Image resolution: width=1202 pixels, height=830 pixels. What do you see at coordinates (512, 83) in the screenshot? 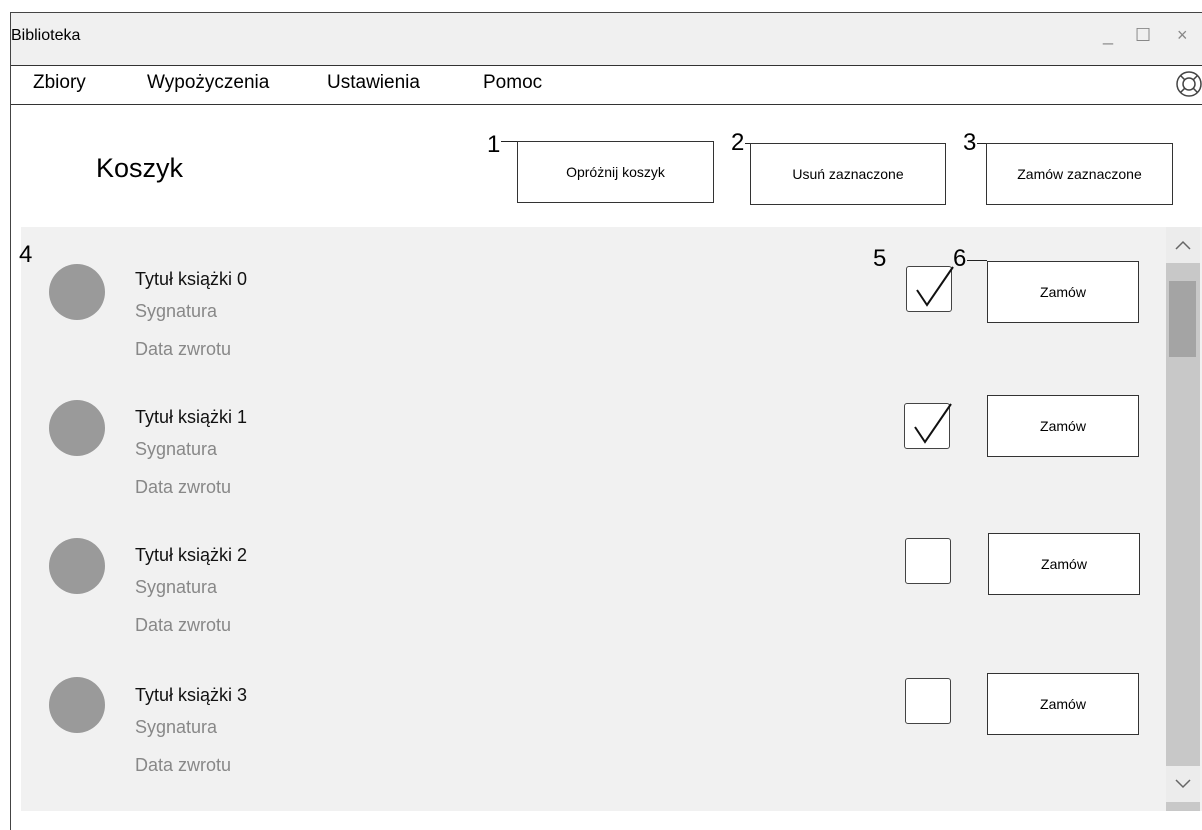
I see `menu-item-pomoc: Pomoc` at bounding box center [512, 83].